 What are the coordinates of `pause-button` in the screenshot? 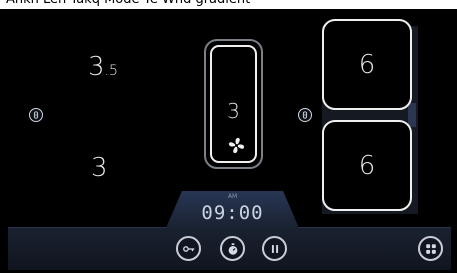 It's located at (274, 248).